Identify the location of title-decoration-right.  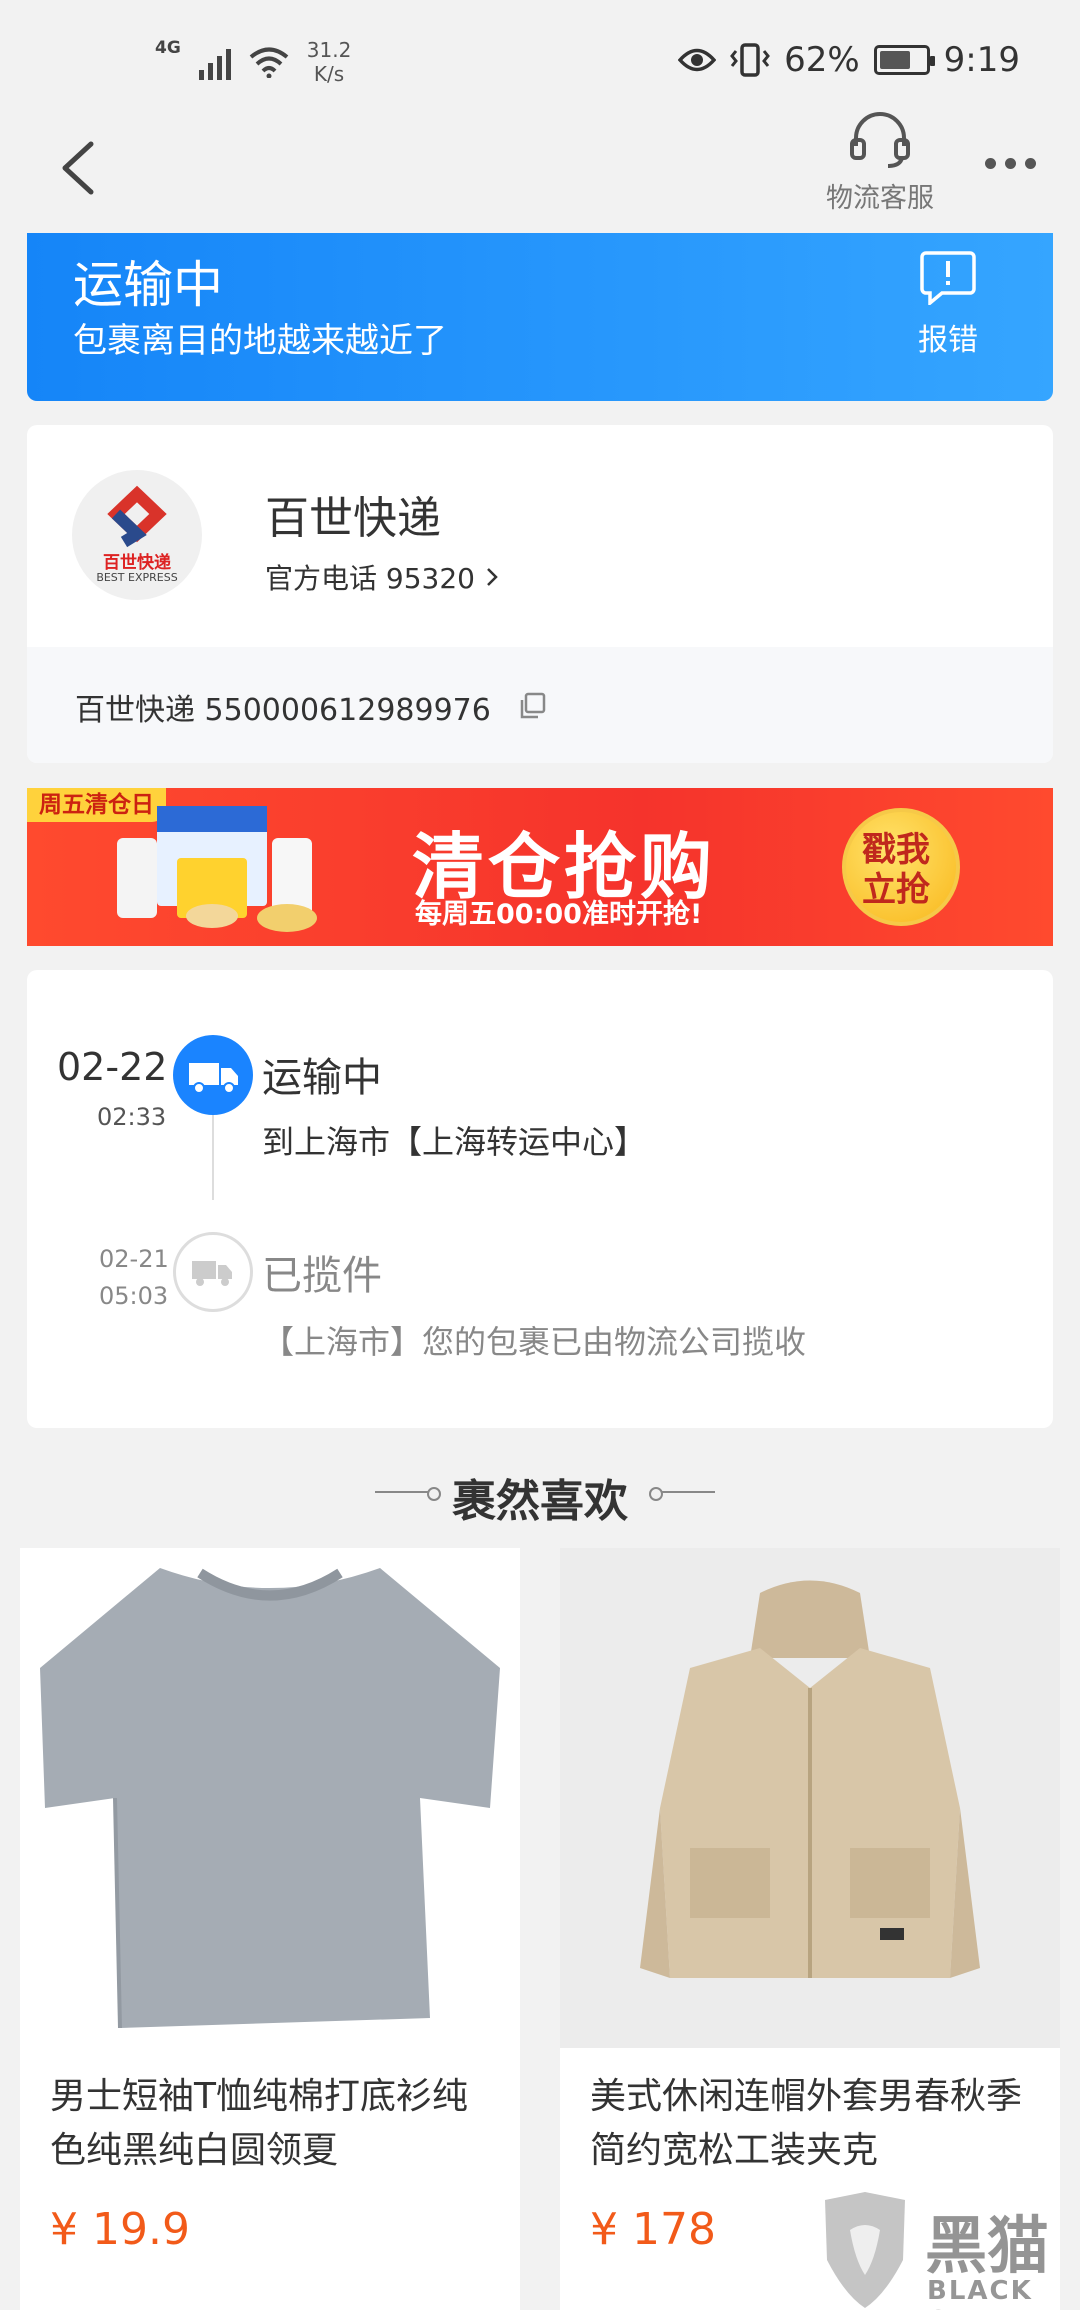
(682, 1494).